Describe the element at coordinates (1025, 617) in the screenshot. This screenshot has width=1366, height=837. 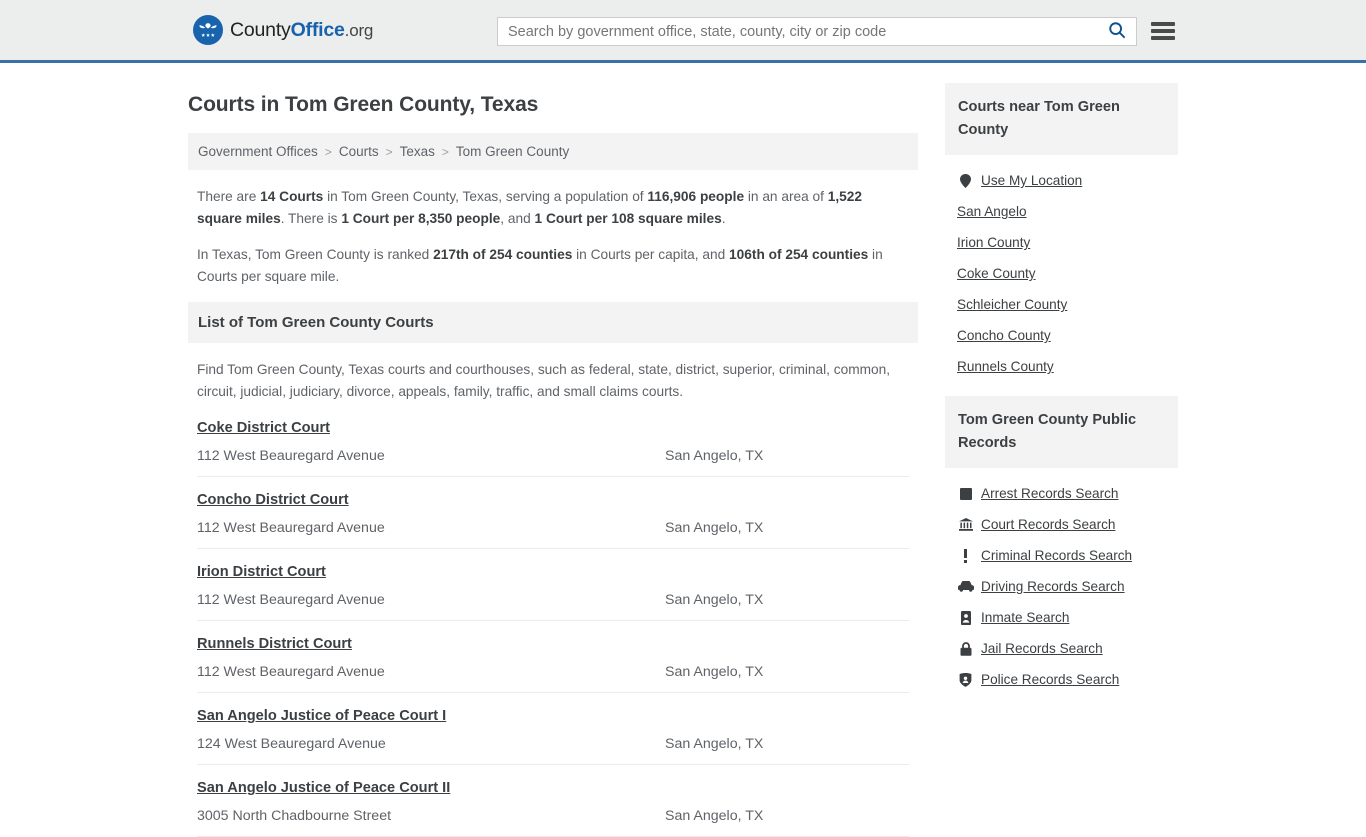
I see `public-record-link: Inmate Search` at that location.